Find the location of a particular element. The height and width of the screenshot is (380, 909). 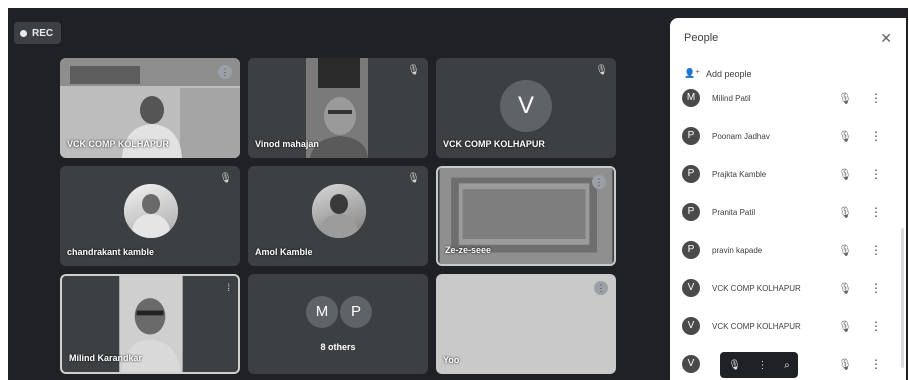

participant-tile: ⋮ Ze-ze-seee is located at coordinates (526, 216).